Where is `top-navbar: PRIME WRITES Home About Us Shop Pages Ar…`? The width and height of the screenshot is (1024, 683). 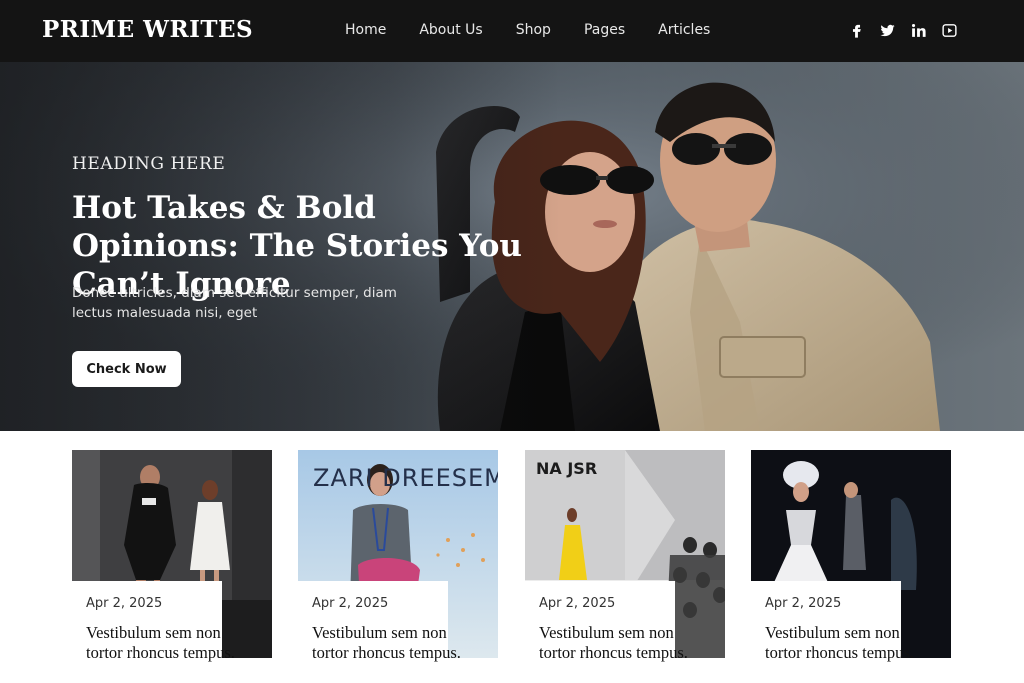
top-navbar: PRIME WRITES Home About Us Shop Pages Ar… is located at coordinates (512, 31).